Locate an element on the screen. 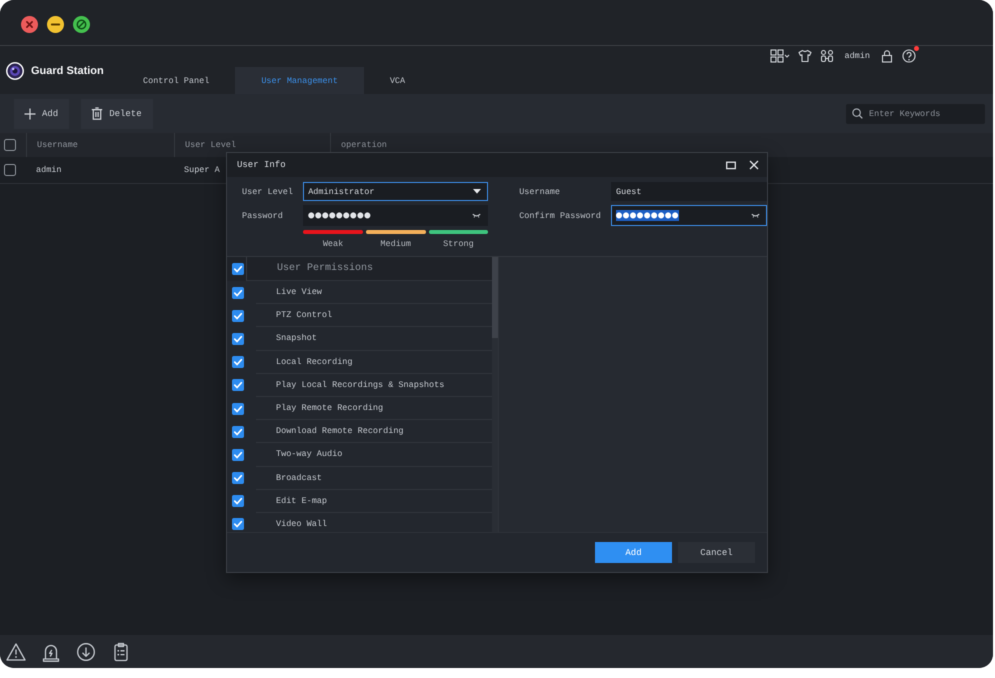 Image resolution: width=995 pixels, height=678 pixels. dialog-title: User Info is located at coordinates (262, 165).